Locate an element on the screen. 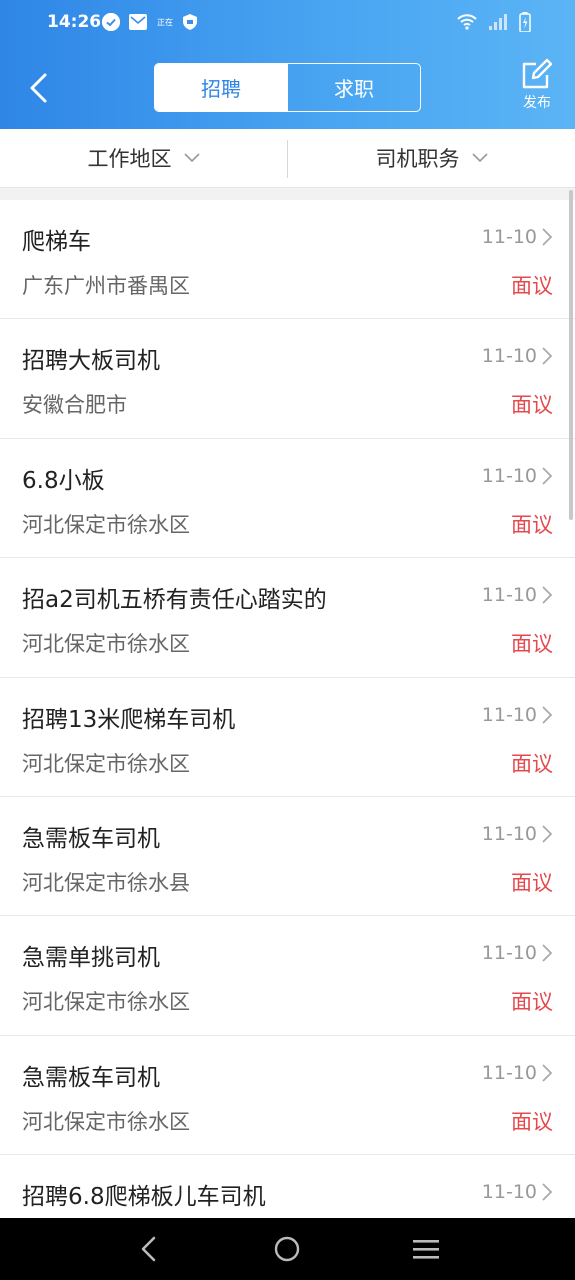  job-title: 6.8小板 is located at coordinates (63, 480).